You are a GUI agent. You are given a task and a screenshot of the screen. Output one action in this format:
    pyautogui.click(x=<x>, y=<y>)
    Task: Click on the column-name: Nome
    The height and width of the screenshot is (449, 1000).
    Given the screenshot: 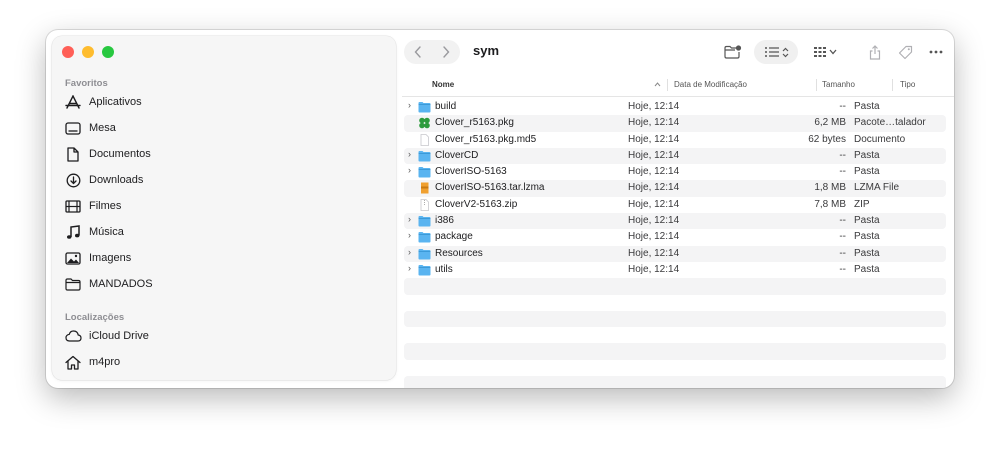 What is the action you would take?
    pyautogui.click(x=443, y=84)
    